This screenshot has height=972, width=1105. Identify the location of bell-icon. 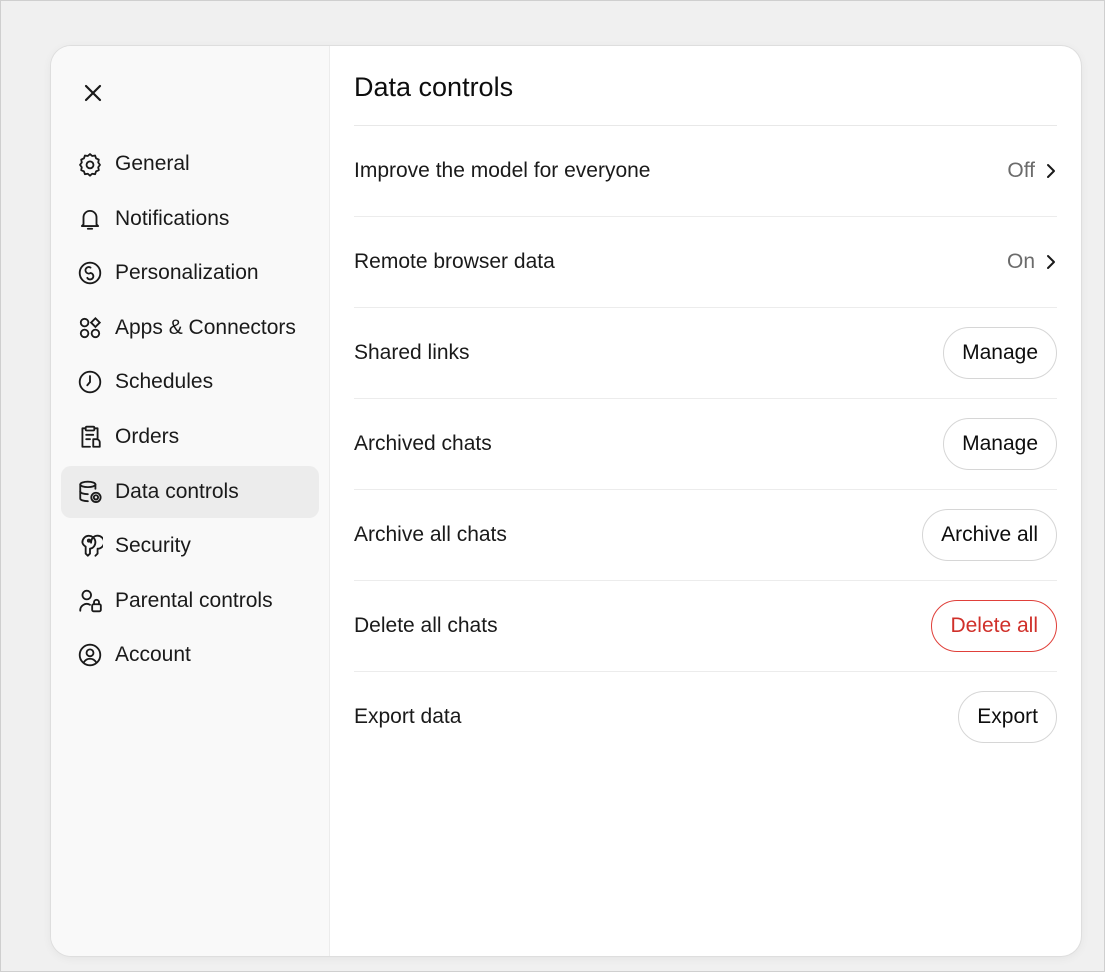
(90, 219).